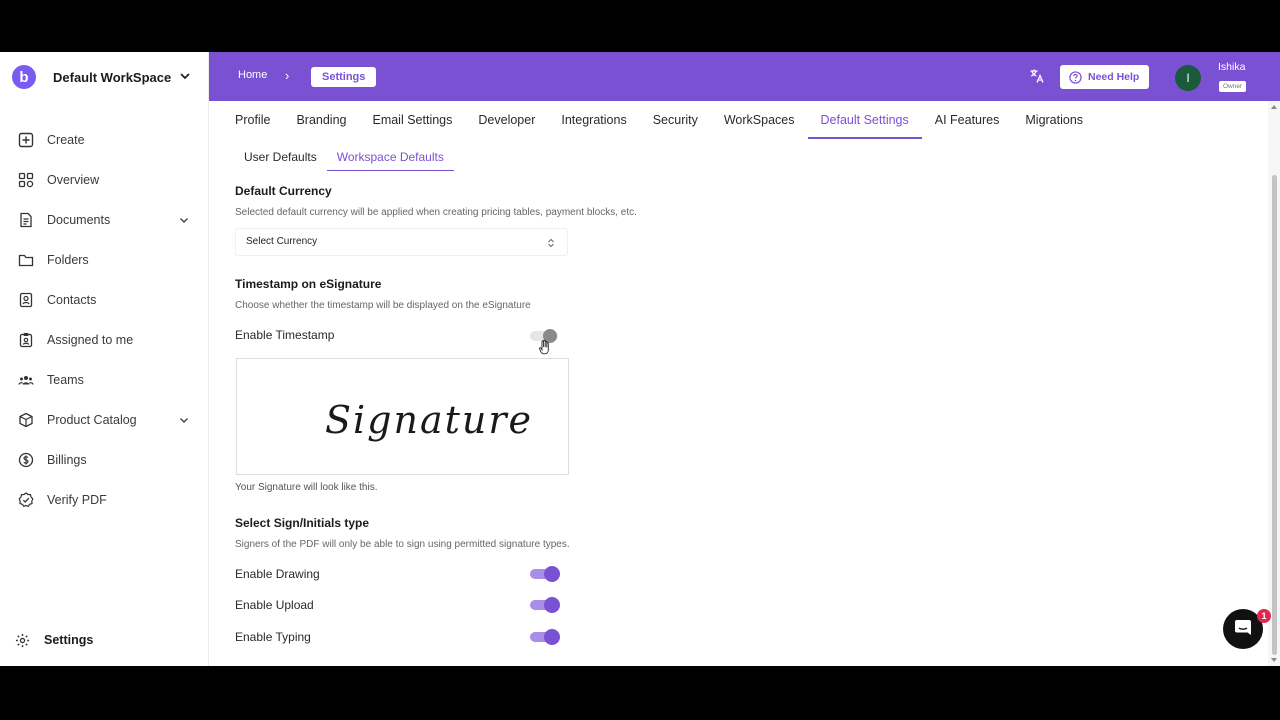 This screenshot has width=1280, height=720. I want to click on document-icon, so click(26, 220).